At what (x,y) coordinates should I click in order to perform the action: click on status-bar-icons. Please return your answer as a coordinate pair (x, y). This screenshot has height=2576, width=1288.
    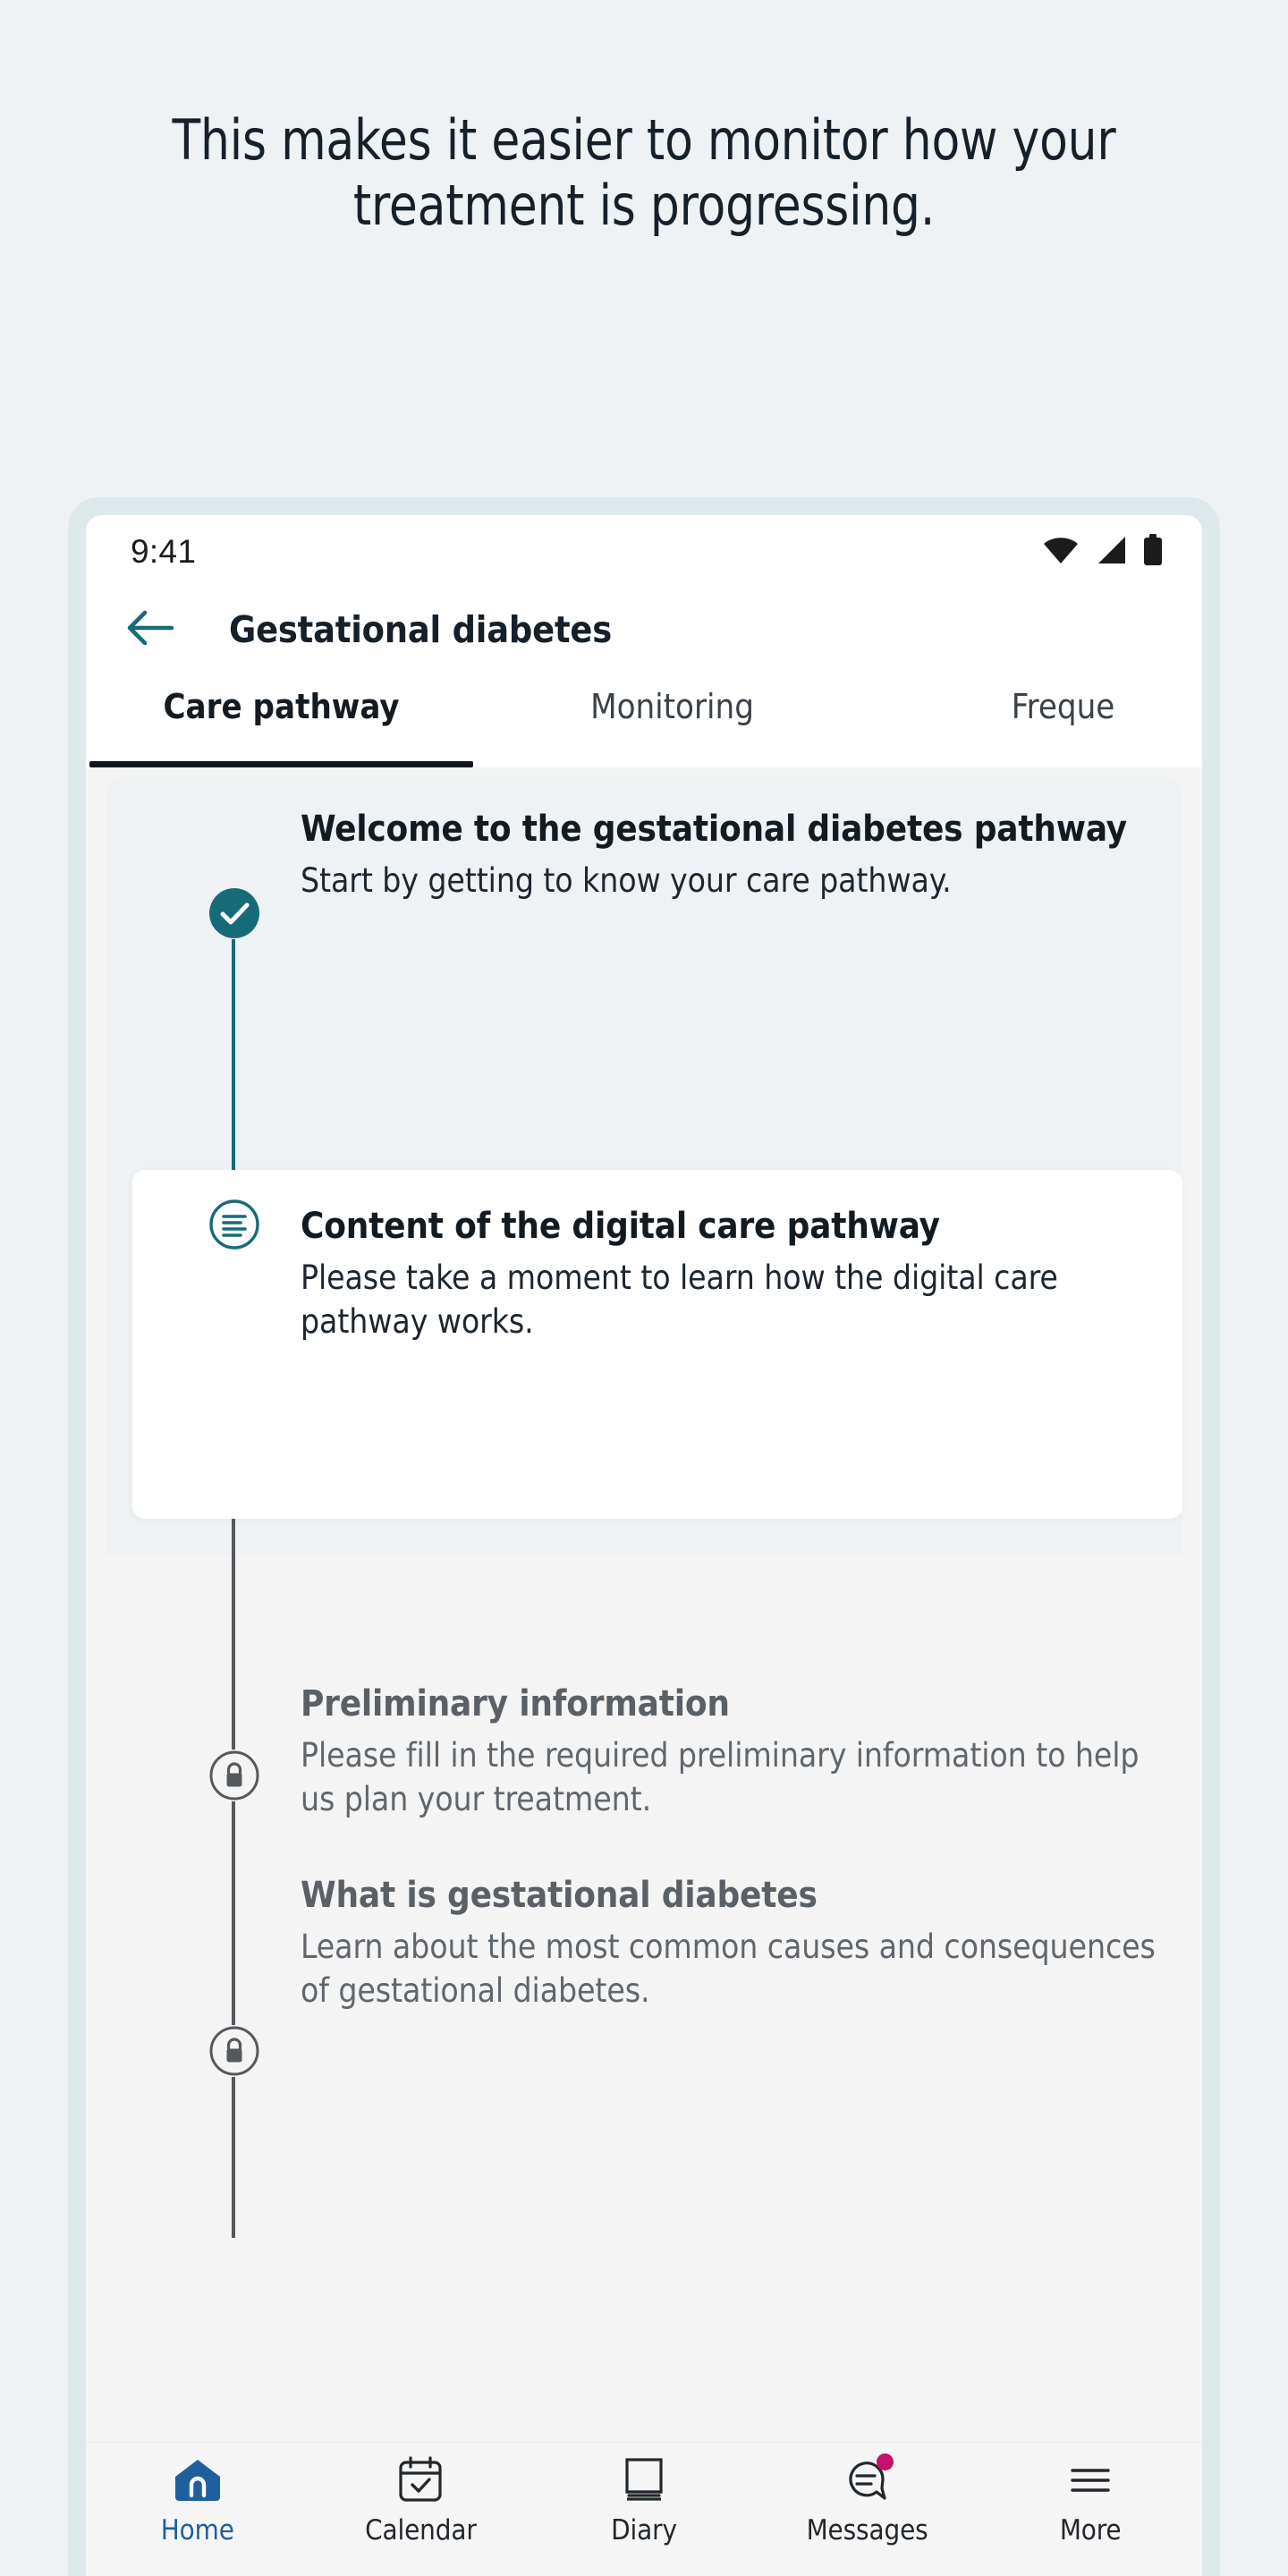
    Looking at the image, I should click on (1103, 552).